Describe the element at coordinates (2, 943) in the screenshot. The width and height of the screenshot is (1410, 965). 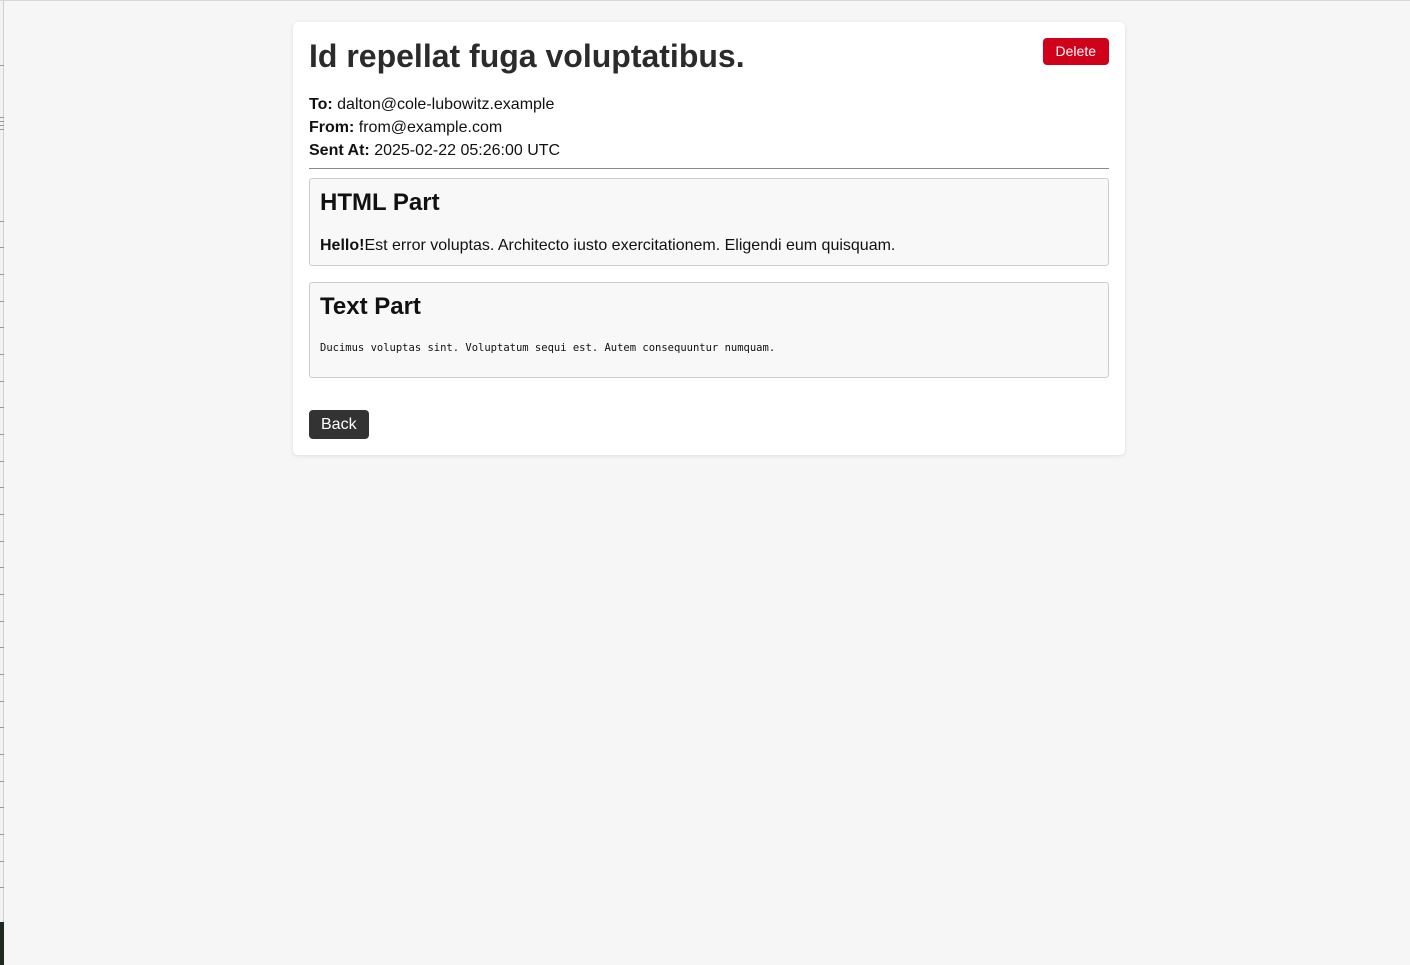
I see `edge-dark-strip` at that location.